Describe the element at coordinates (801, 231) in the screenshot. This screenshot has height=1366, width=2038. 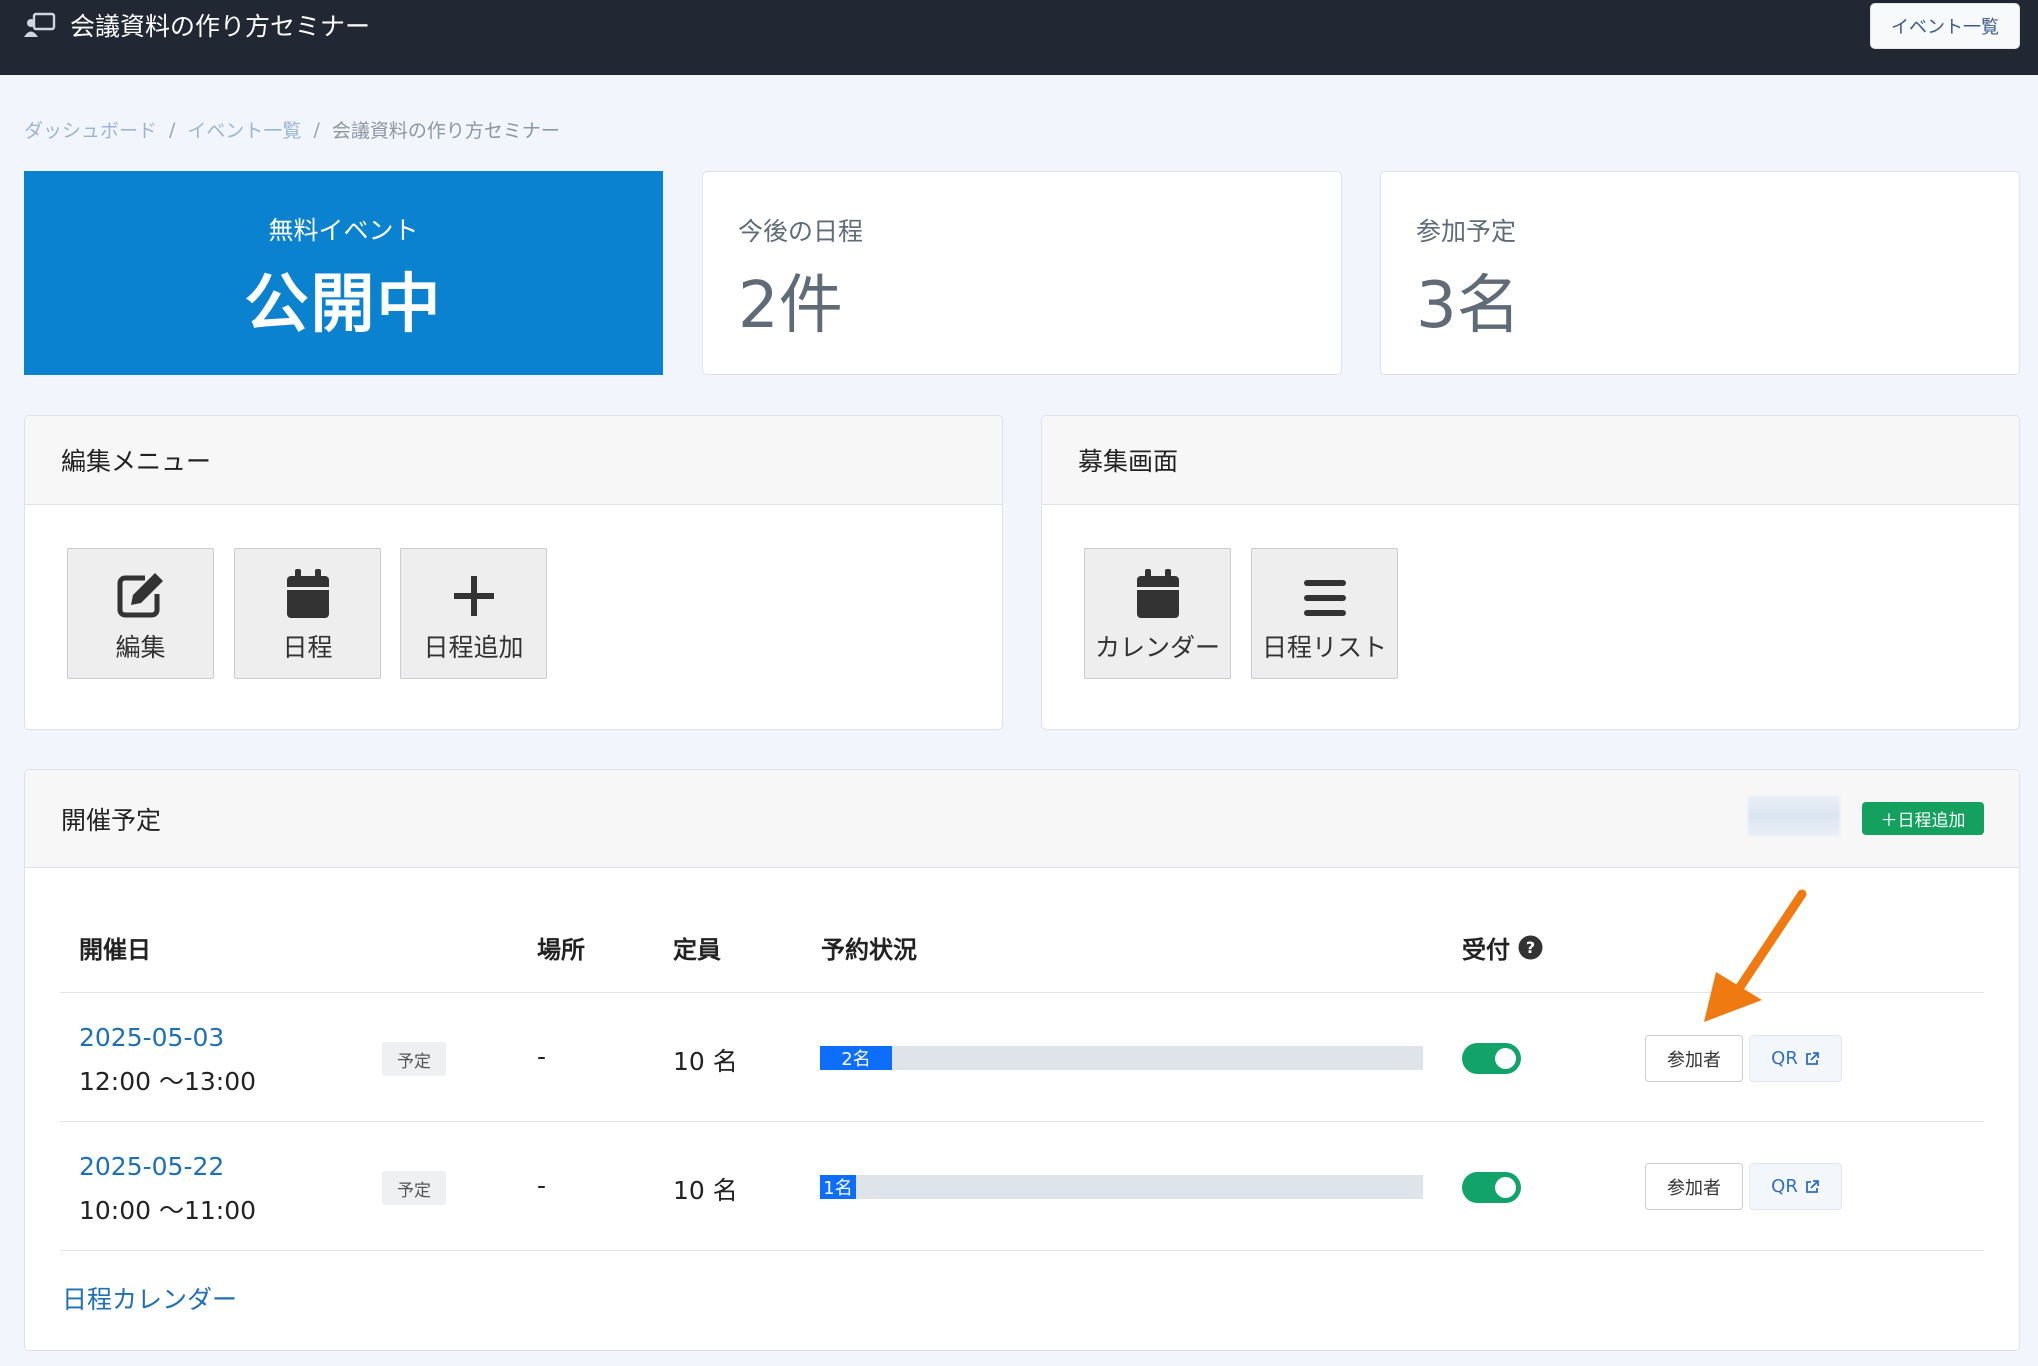
I see `upcoming-label: 今後の日程` at that location.